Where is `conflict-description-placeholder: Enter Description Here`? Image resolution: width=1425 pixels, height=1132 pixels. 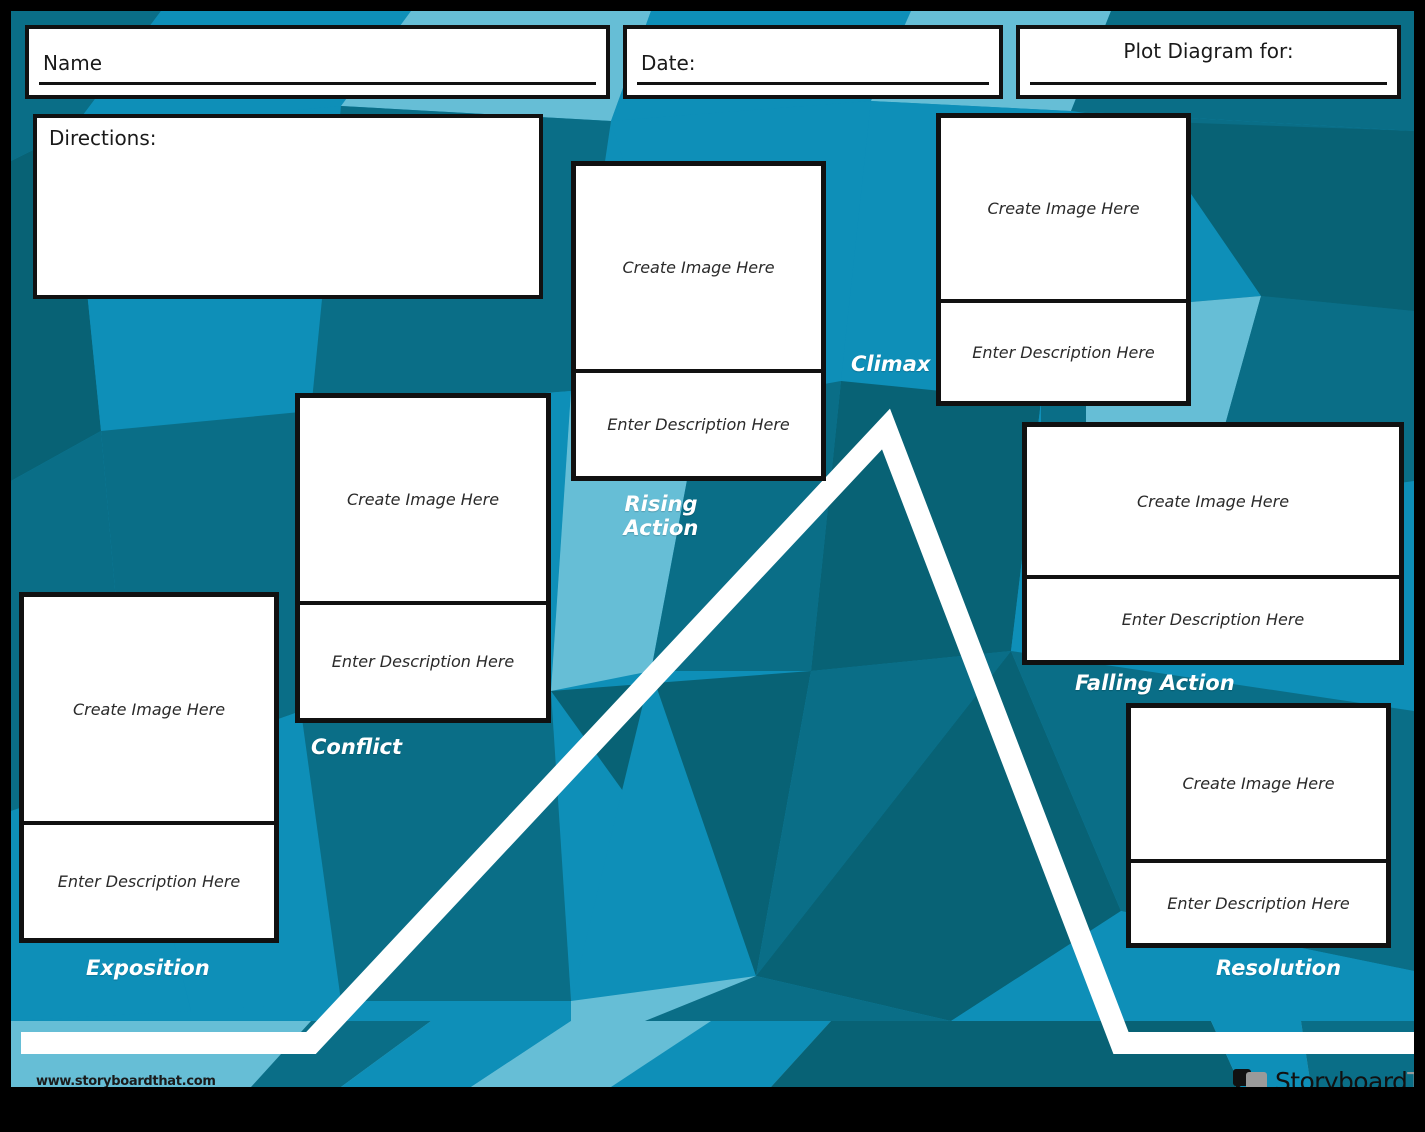
conflict-description-placeholder: Enter Description Here is located at coordinates (423, 661).